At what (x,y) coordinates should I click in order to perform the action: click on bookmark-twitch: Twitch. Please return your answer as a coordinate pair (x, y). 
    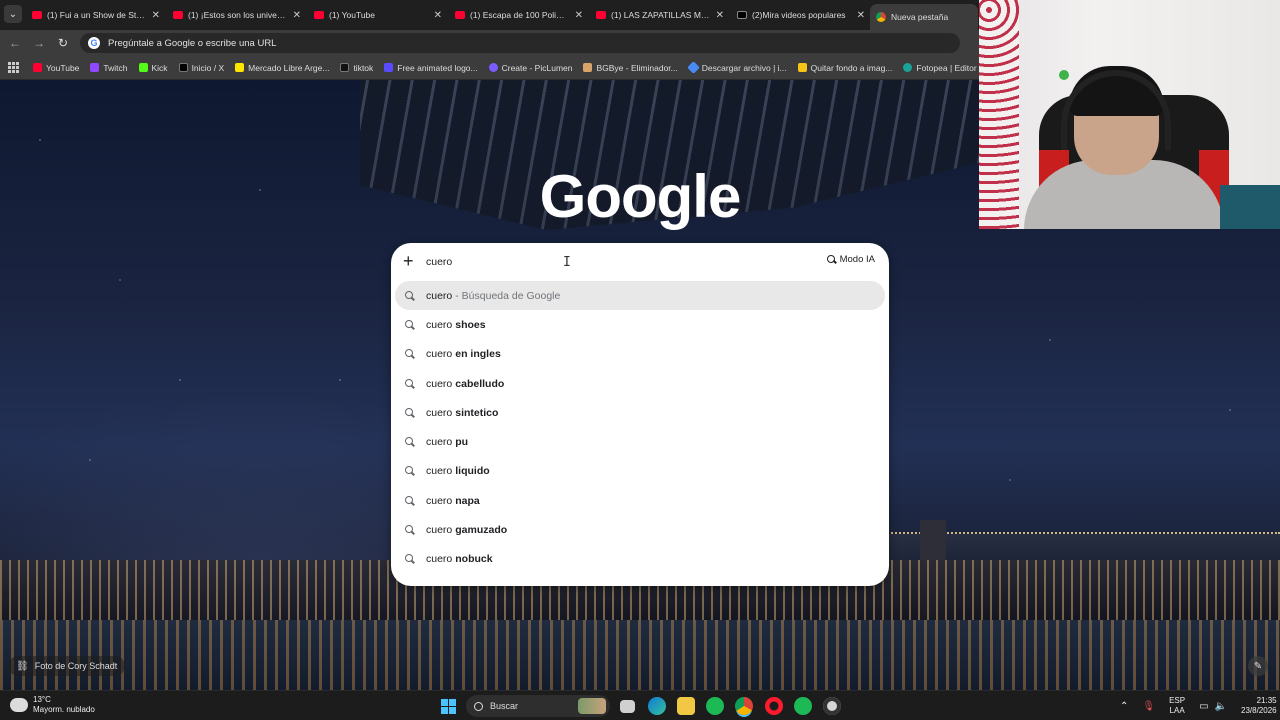
    Looking at the image, I should click on (109, 67).